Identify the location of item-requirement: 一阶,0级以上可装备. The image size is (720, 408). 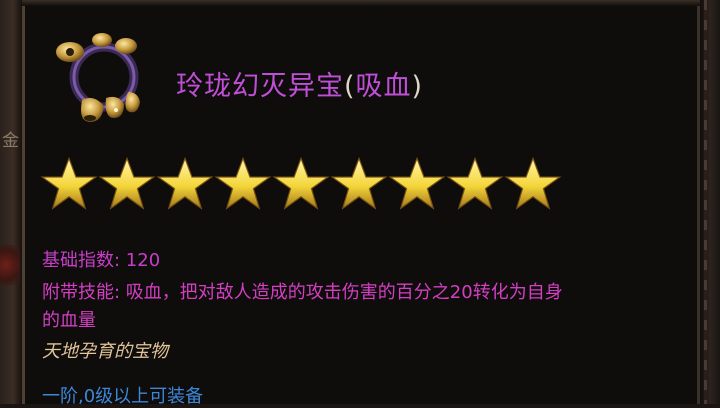
(123, 396).